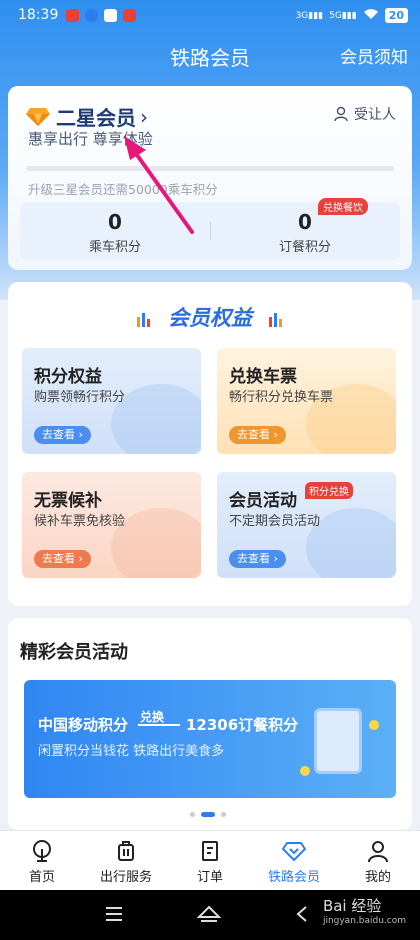 This screenshot has width=420, height=940. What do you see at coordinates (68, 377) in the screenshot?
I see `tile-title: 积分权益` at bounding box center [68, 377].